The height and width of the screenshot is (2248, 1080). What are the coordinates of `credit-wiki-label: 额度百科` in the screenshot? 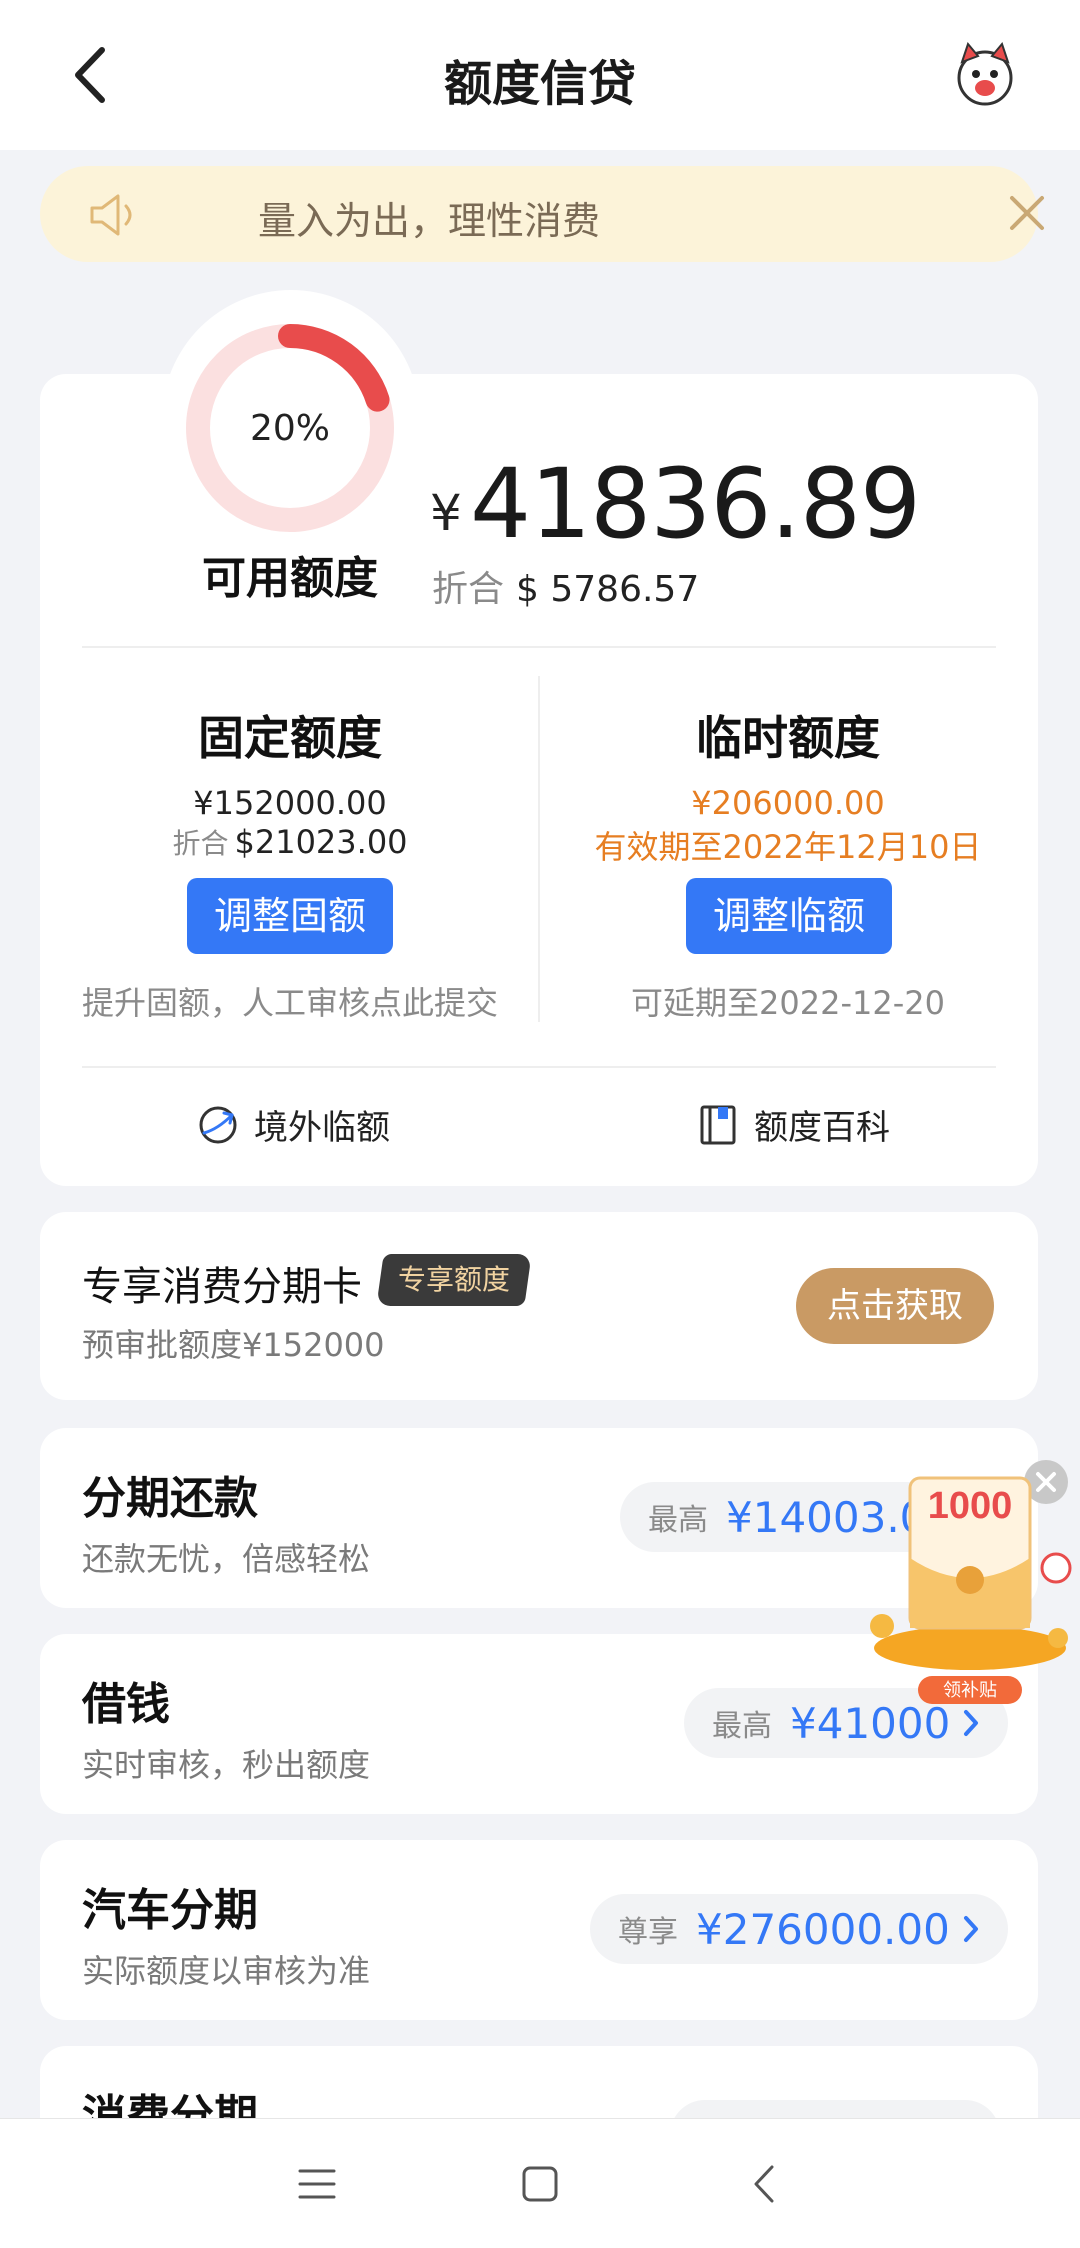 It's located at (822, 1128).